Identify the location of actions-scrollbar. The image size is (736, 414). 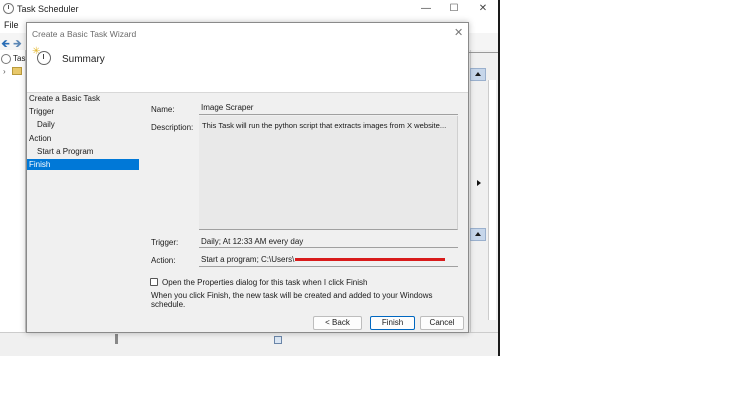
(492, 200).